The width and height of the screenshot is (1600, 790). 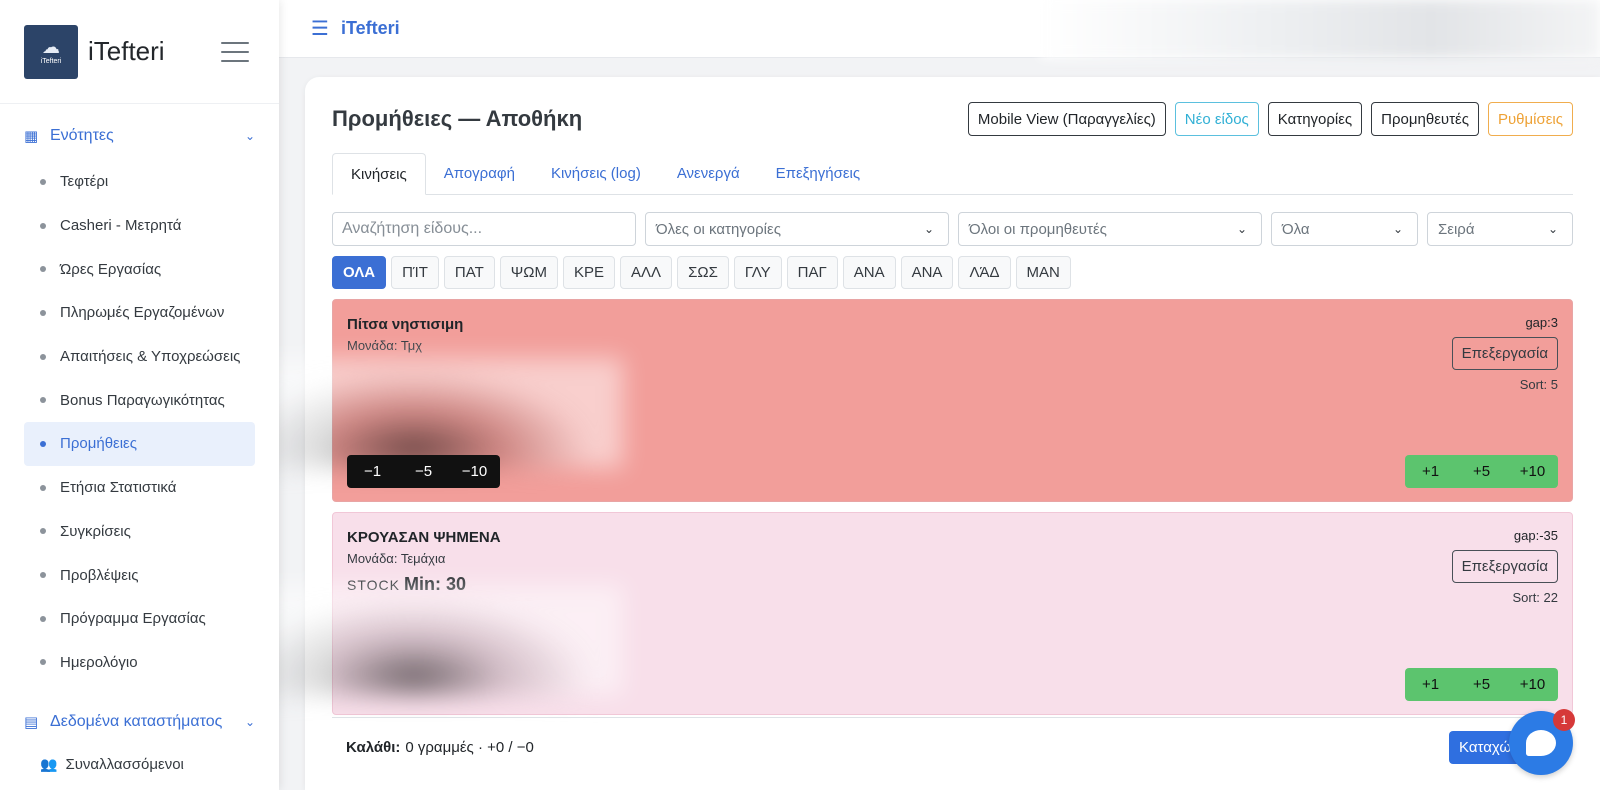 What do you see at coordinates (51, 51) in the screenshot?
I see `app-logo: ☁ iTefteri` at bounding box center [51, 51].